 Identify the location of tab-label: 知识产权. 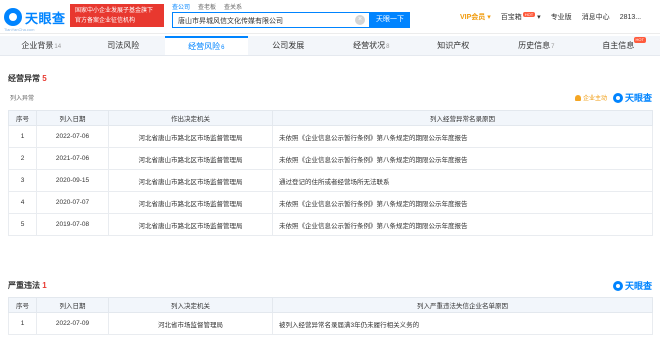
(453, 45).